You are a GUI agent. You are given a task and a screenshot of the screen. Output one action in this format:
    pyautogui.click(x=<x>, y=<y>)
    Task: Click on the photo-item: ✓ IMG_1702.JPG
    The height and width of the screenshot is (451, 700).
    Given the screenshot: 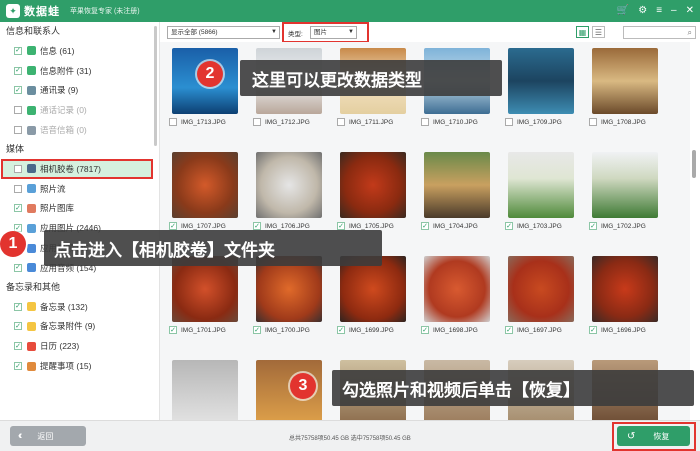 What is the action you would take?
    pyautogui.click(x=625, y=192)
    